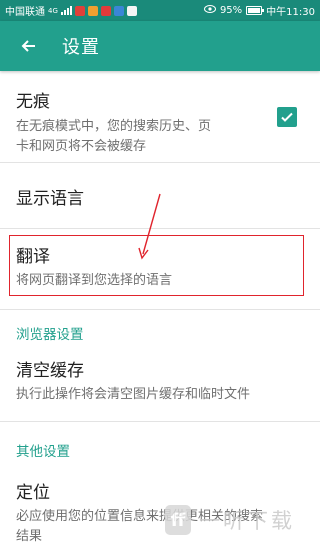 The width and height of the screenshot is (320, 547). What do you see at coordinates (290, 12) in the screenshot?
I see `clock: 中午11:30` at bounding box center [290, 12].